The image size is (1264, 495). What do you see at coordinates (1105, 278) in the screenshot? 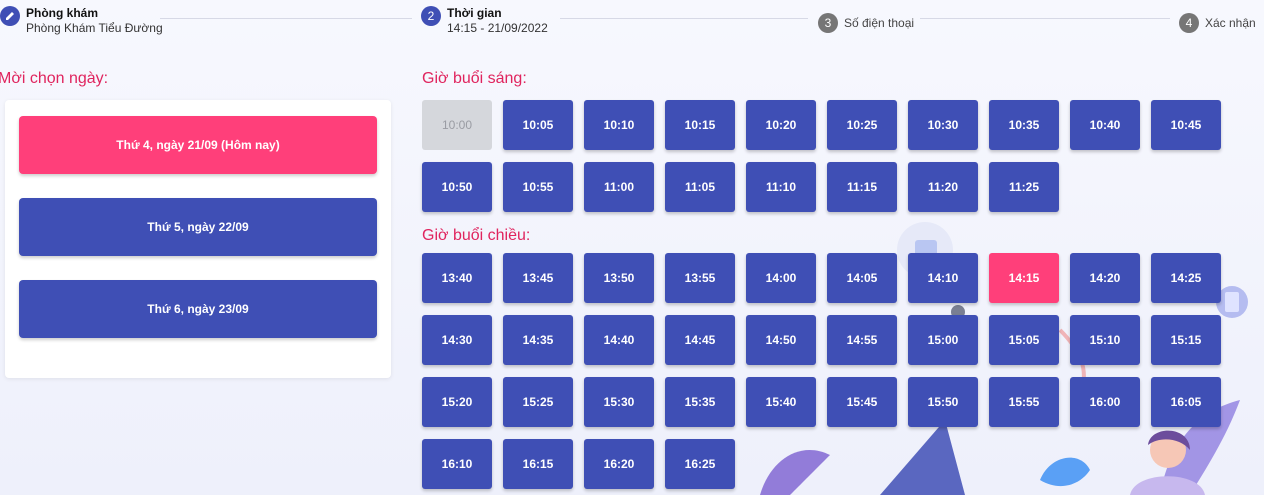
I see `time-slot-button: 14:20` at bounding box center [1105, 278].